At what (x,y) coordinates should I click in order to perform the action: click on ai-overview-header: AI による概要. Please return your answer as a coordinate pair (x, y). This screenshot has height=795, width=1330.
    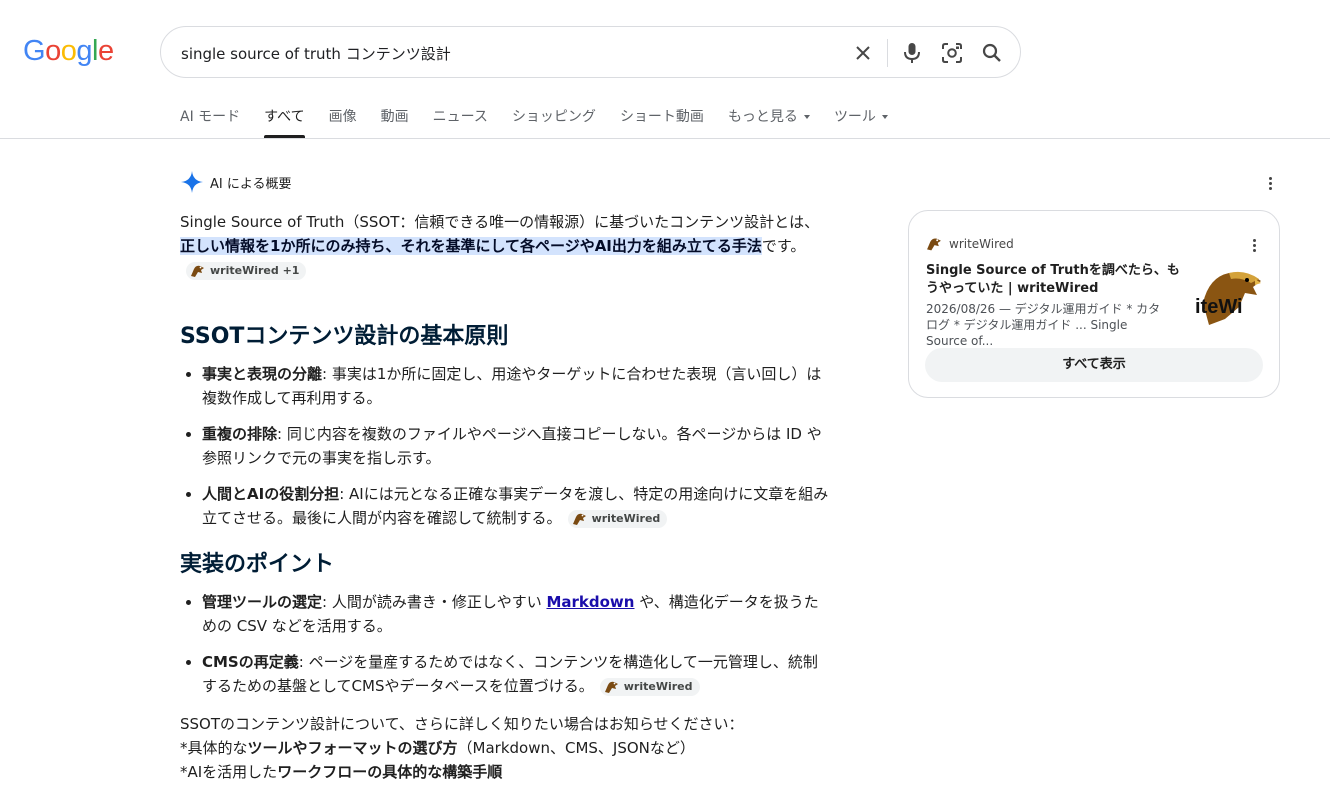
    Looking at the image, I should click on (235, 182).